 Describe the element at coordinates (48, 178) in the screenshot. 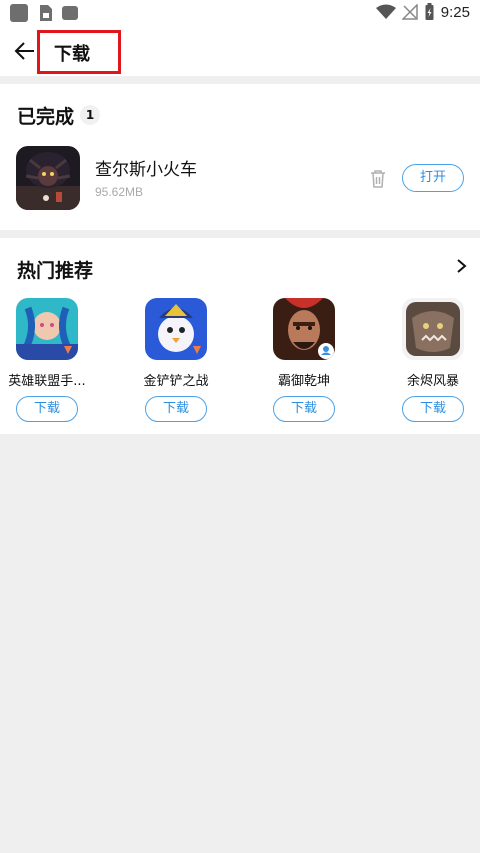

I see `app-icon-charles-train` at that location.